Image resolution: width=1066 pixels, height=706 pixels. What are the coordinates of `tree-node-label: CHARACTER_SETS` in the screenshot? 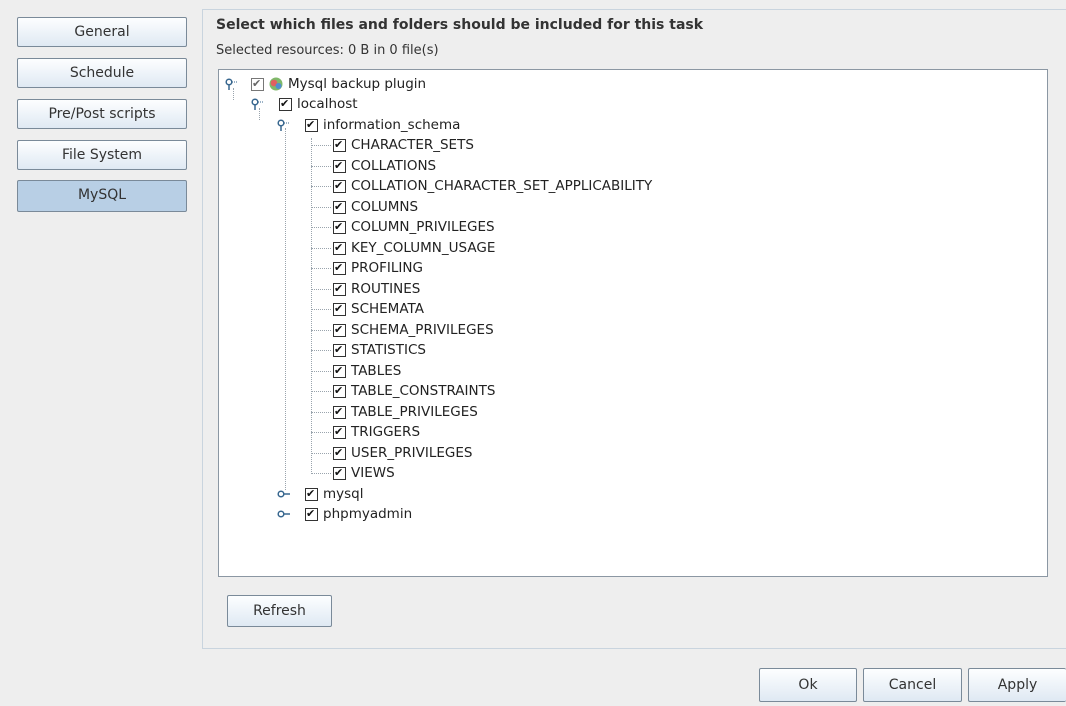 It's located at (412, 145).